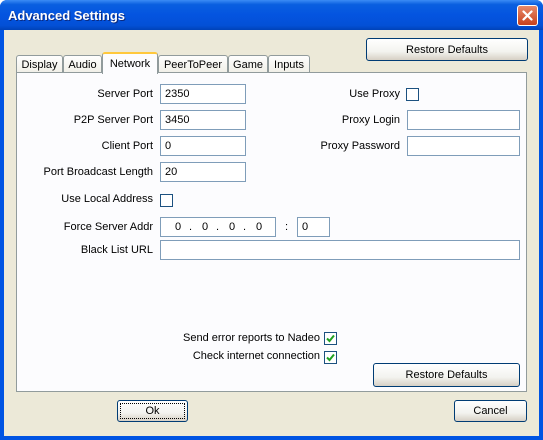 The width and height of the screenshot is (543, 440). Describe the element at coordinates (203, 94) in the screenshot. I see `server-port-input: 2350` at that location.